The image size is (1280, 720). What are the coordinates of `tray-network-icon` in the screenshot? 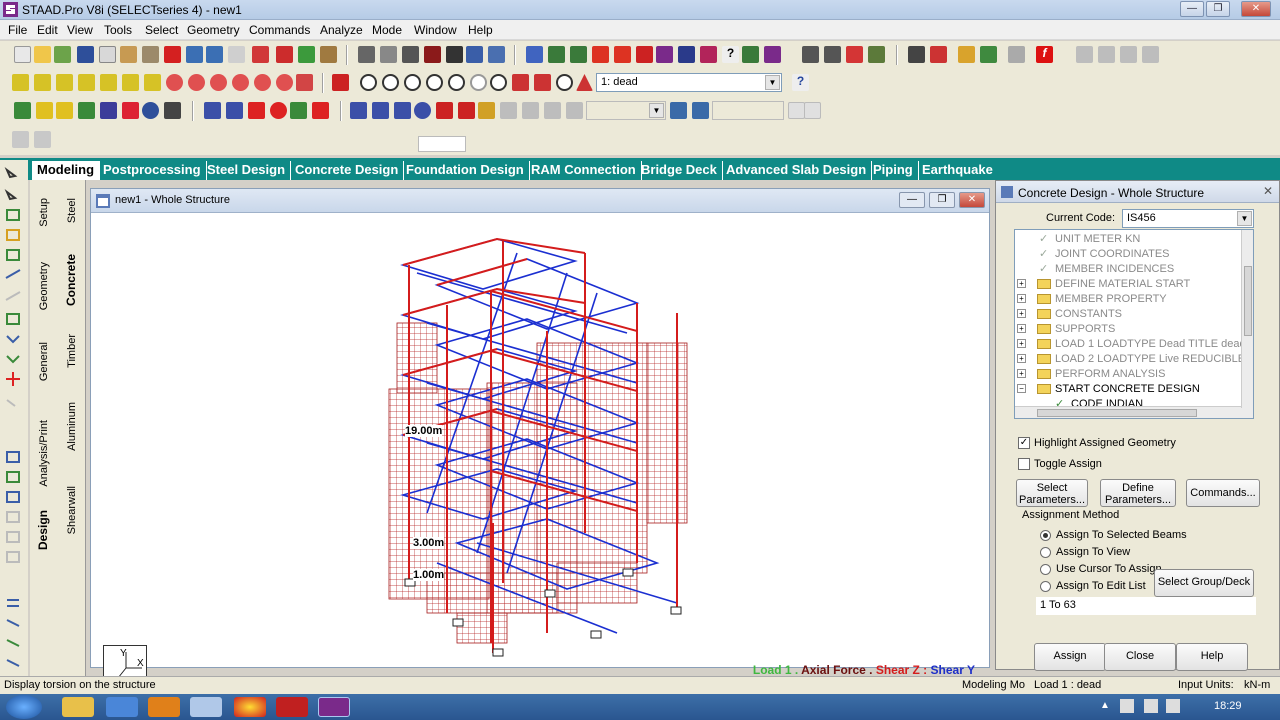 It's located at (1151, 706).